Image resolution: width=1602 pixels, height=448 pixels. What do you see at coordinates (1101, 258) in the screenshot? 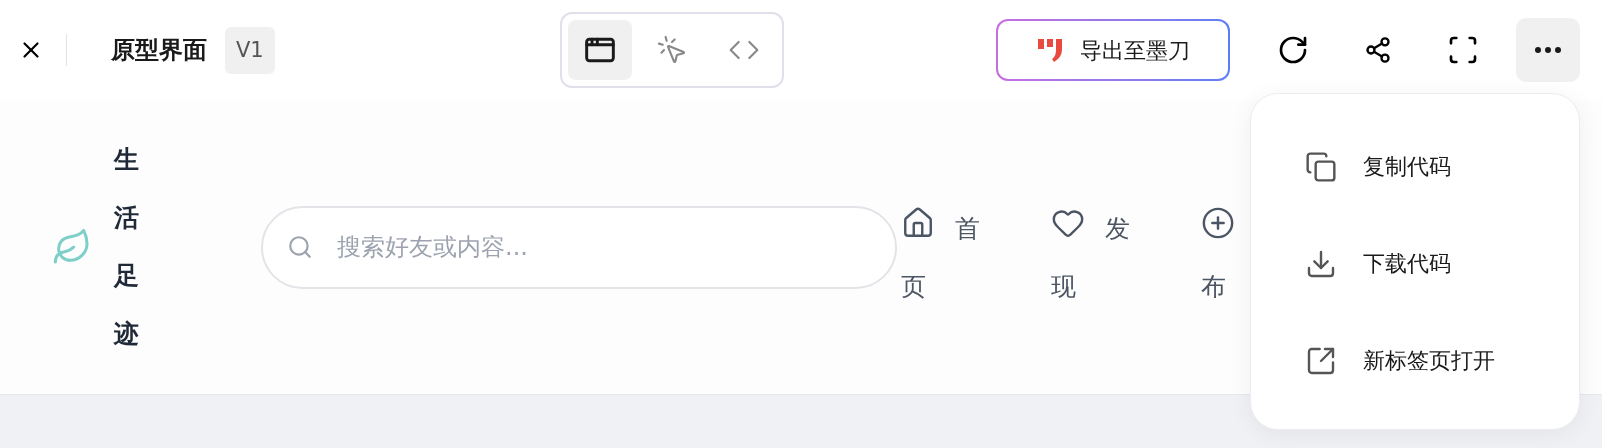
I see `nav-link: 发现` at bounding box center [1101, 258].